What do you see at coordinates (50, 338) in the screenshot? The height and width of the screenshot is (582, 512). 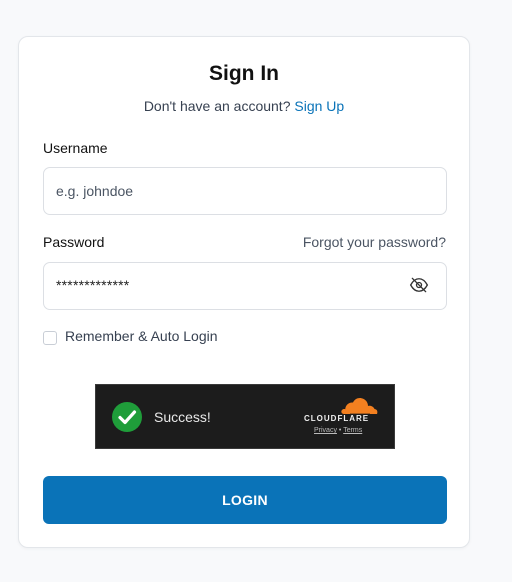 I see `remember-checkbox` at bounding box center [50, 338].